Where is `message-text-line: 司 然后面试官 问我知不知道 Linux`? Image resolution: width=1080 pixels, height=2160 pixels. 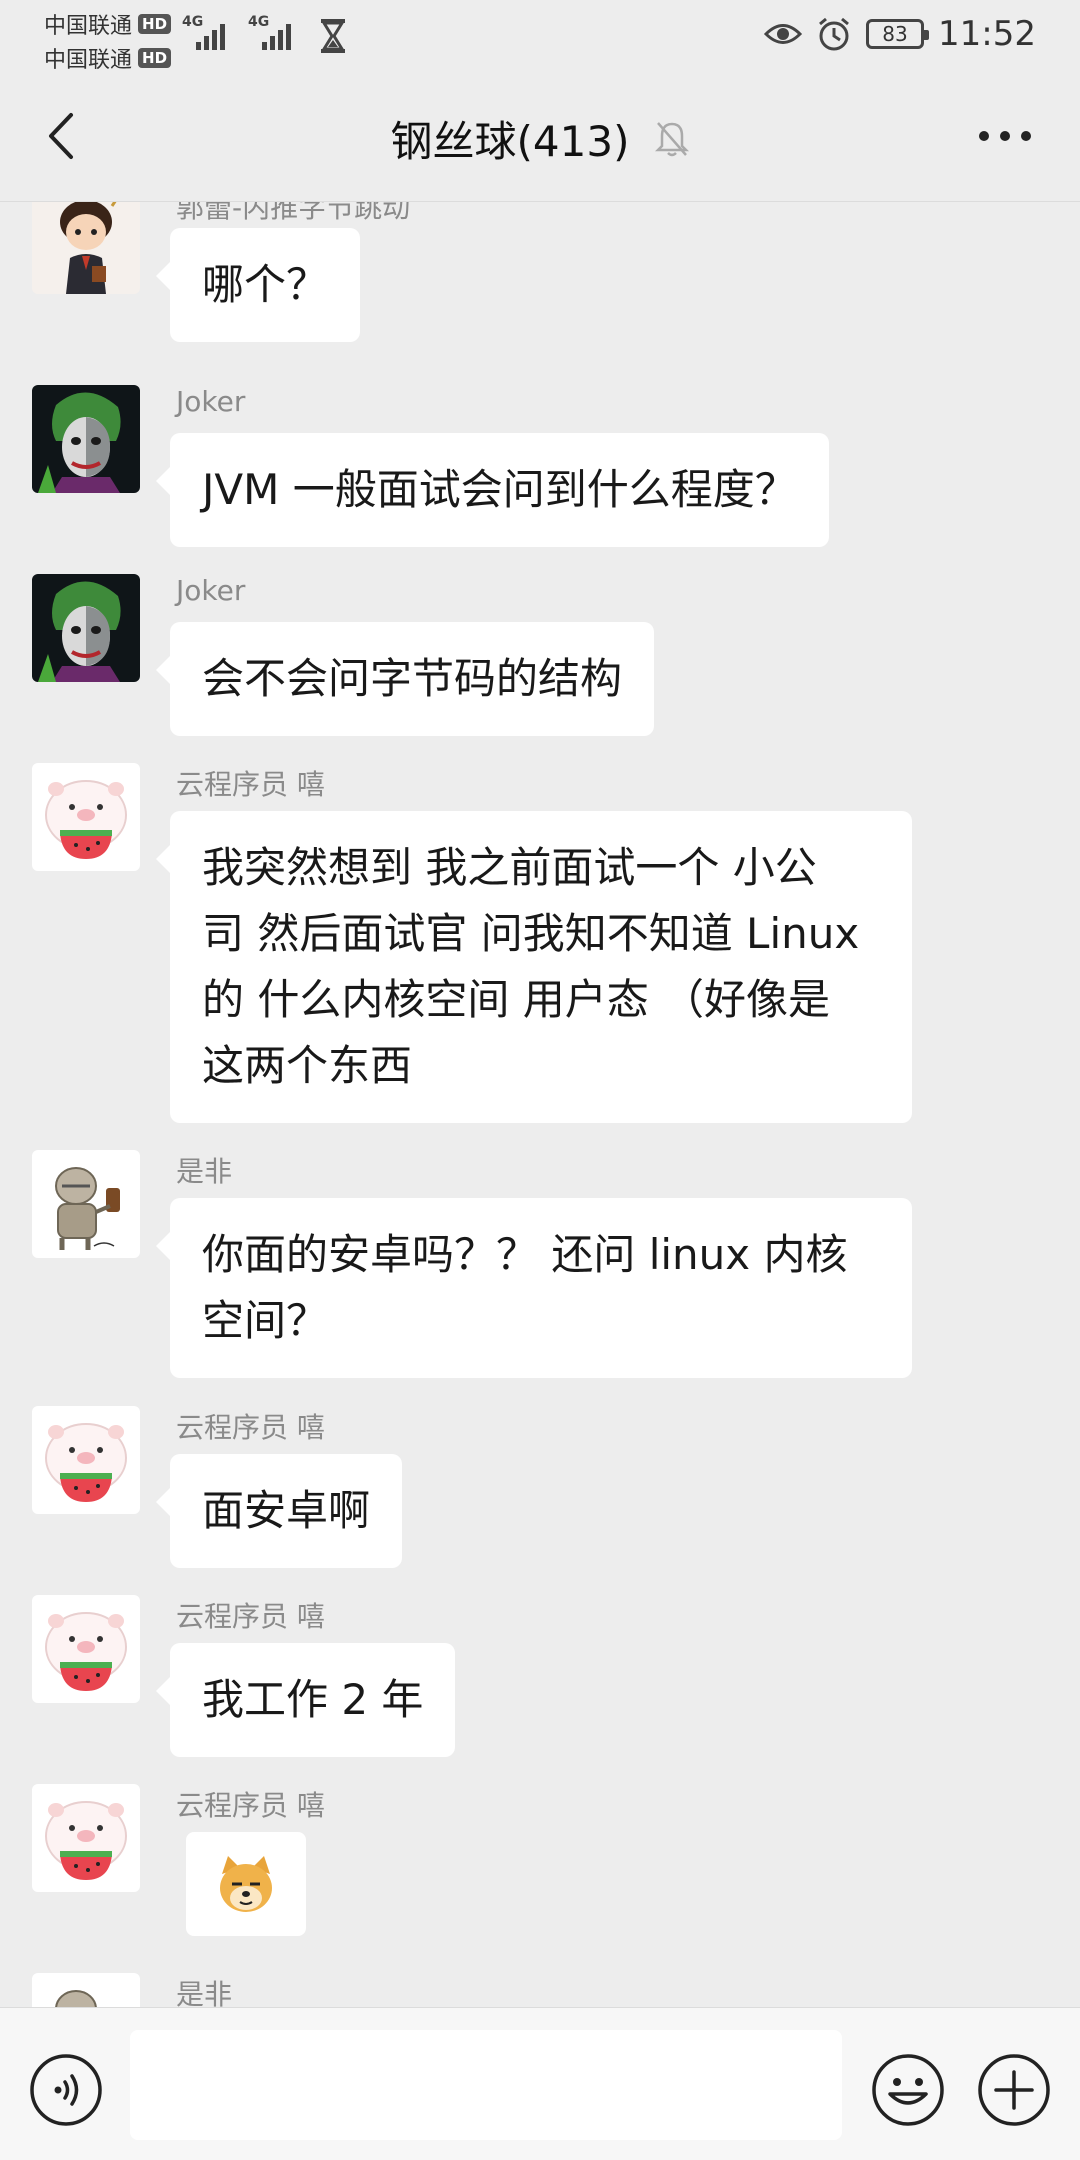
message-text-line: 司 然后面试官 问我知不知道 Linux is located at coordinates (531, 933).